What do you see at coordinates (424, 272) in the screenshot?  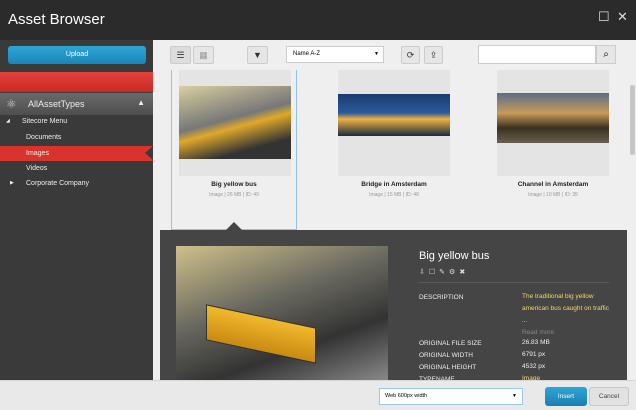 I see `download-icon: ⇩` at bounding box center [424, 272].